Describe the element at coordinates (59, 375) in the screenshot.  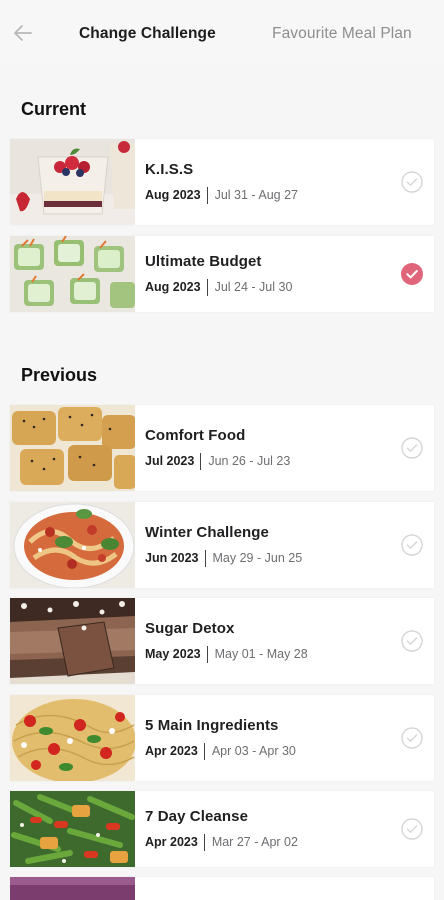
I see `section-title-previous: Previous` at that location.